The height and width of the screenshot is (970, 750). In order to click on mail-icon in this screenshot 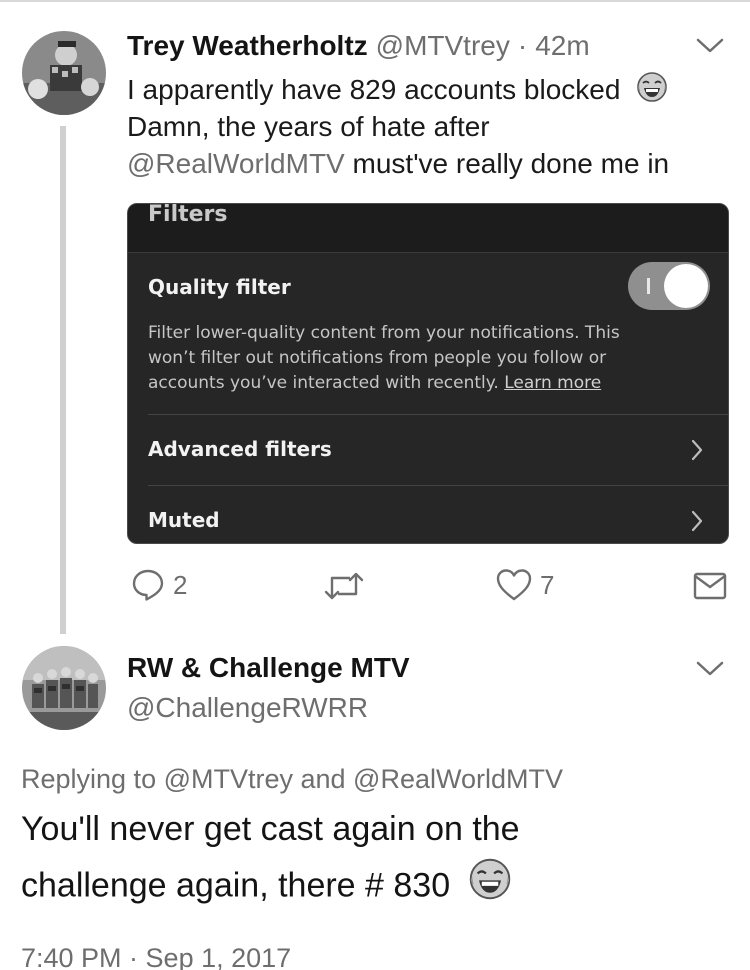, I will do `click(710, 586)`.